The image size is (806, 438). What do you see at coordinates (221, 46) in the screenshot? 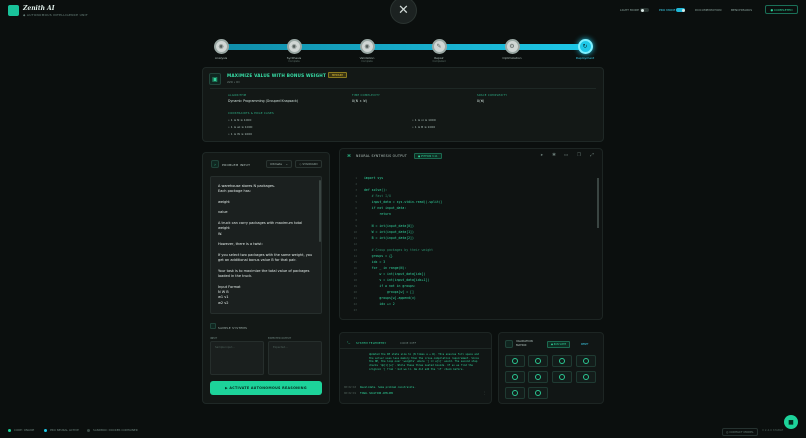
I see `pipeline-stage-analysis: ◉` at bounding box center [221, 46].